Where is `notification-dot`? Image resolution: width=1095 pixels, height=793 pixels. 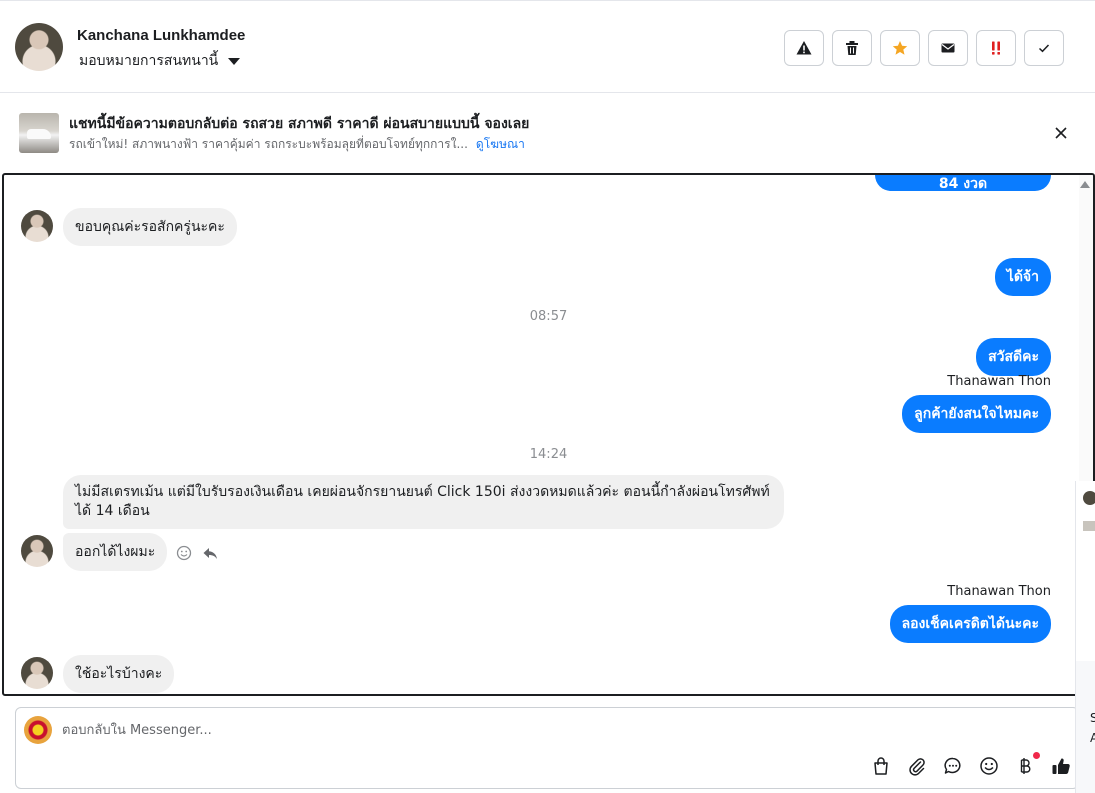
notification-dot is located at coordinates (1036, 755).